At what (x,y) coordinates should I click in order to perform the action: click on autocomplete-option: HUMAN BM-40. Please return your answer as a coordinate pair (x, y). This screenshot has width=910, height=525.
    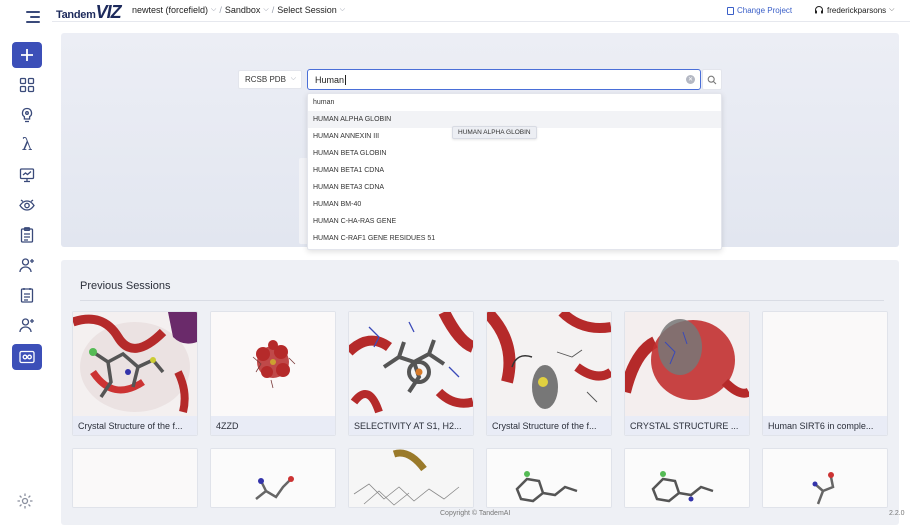
    Looking at the image, I should click on (514, 204).